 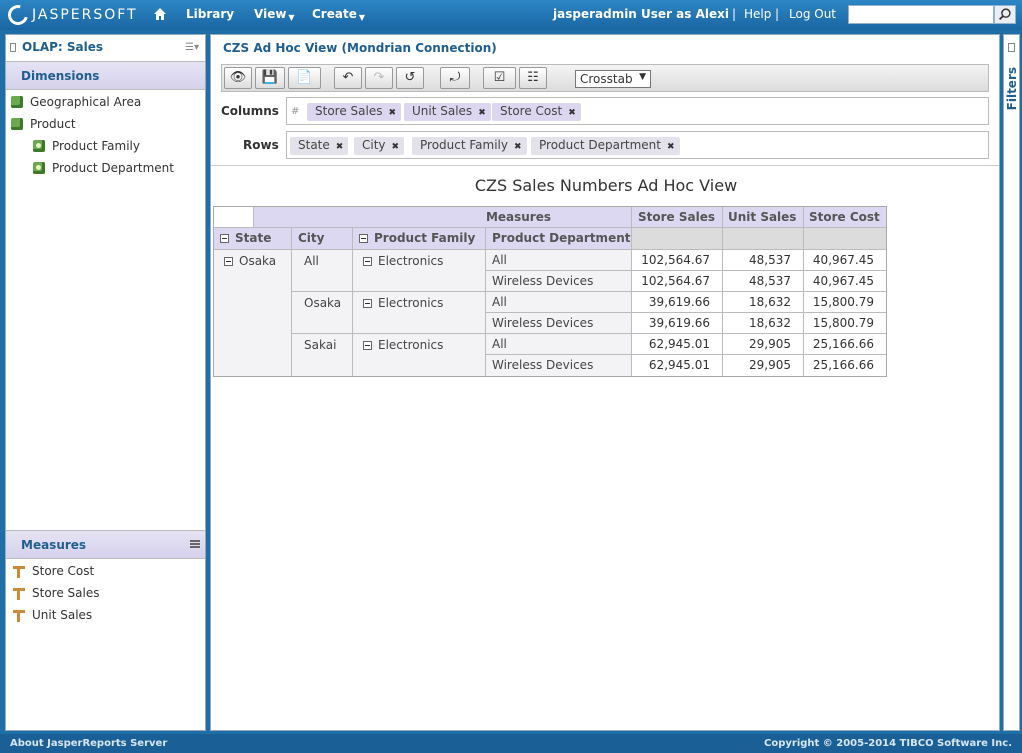 I want to click on column-pill-store-cost: Store Cost ✖, so click(x=536, y=112).